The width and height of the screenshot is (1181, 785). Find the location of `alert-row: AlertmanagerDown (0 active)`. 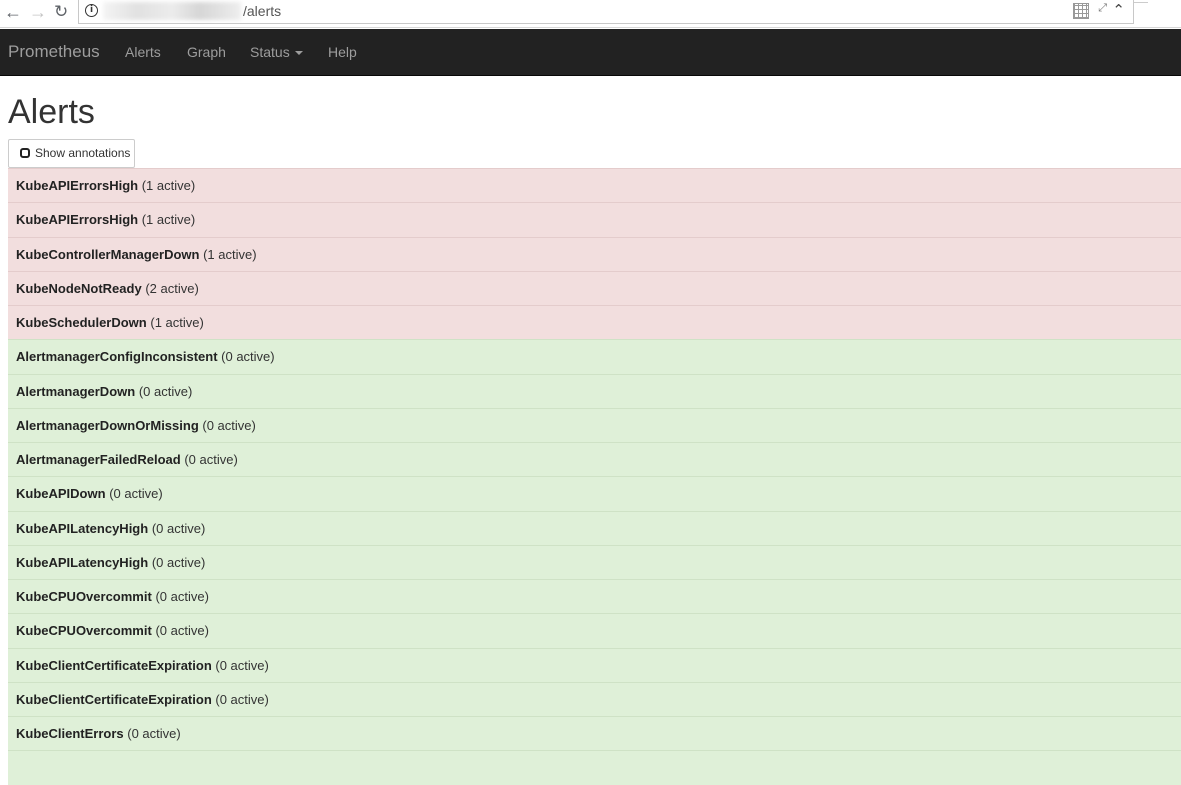

alert-row: AlertmanagerDown (0 active) is located at coordinates (594, 390).